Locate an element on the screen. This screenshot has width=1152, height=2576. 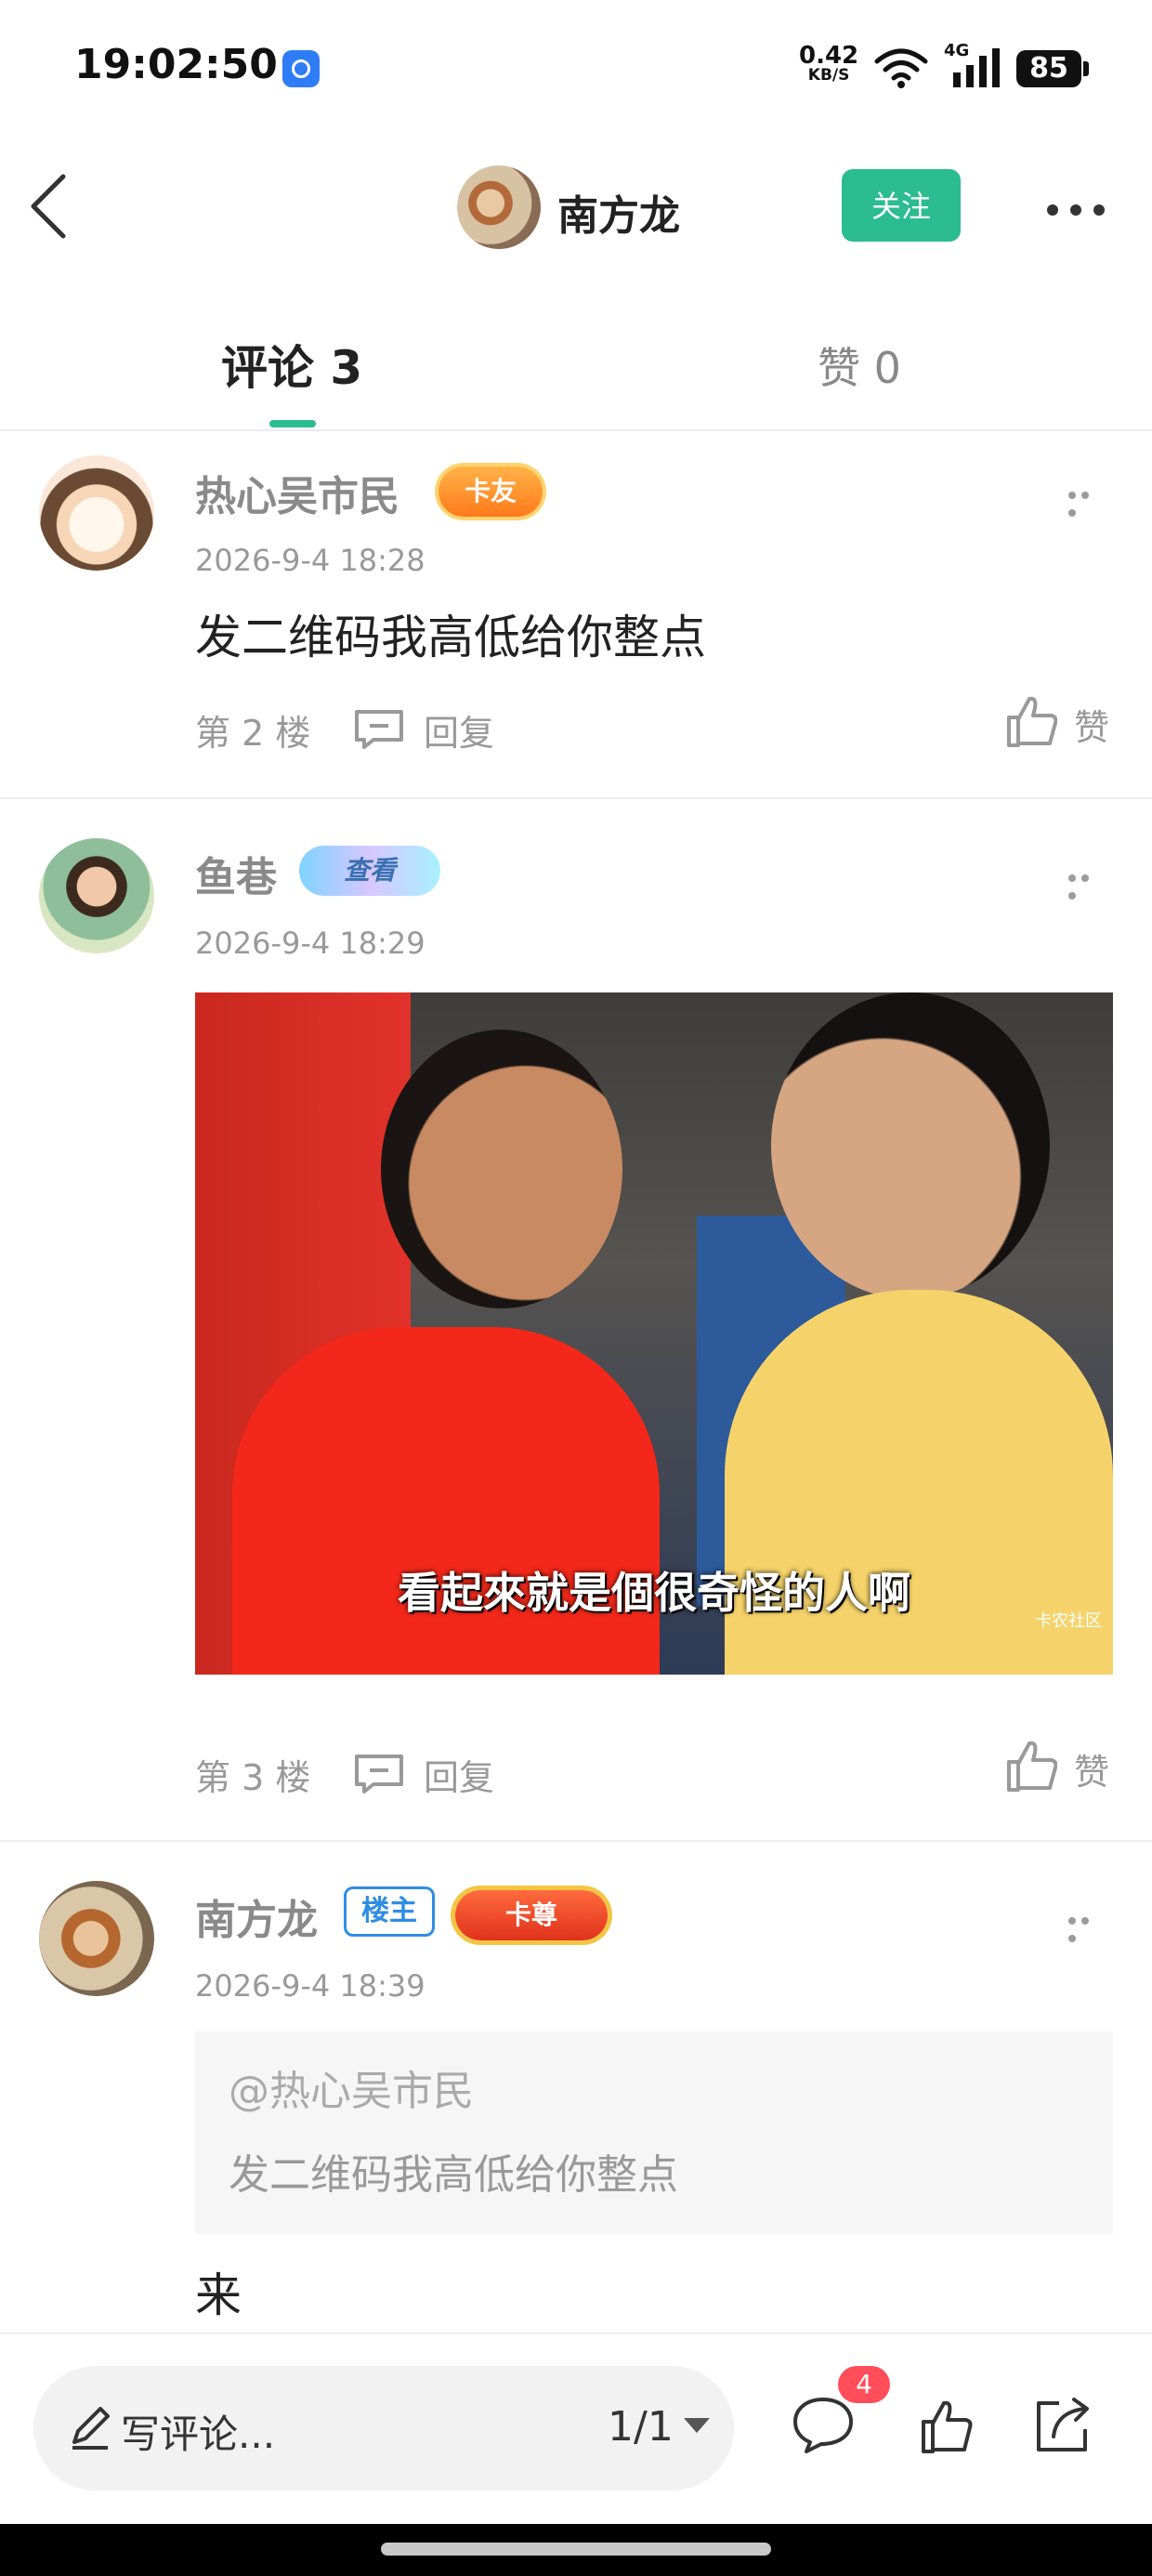
image-watermark: 卡农社区 is located at coordinates (1068, 1621).